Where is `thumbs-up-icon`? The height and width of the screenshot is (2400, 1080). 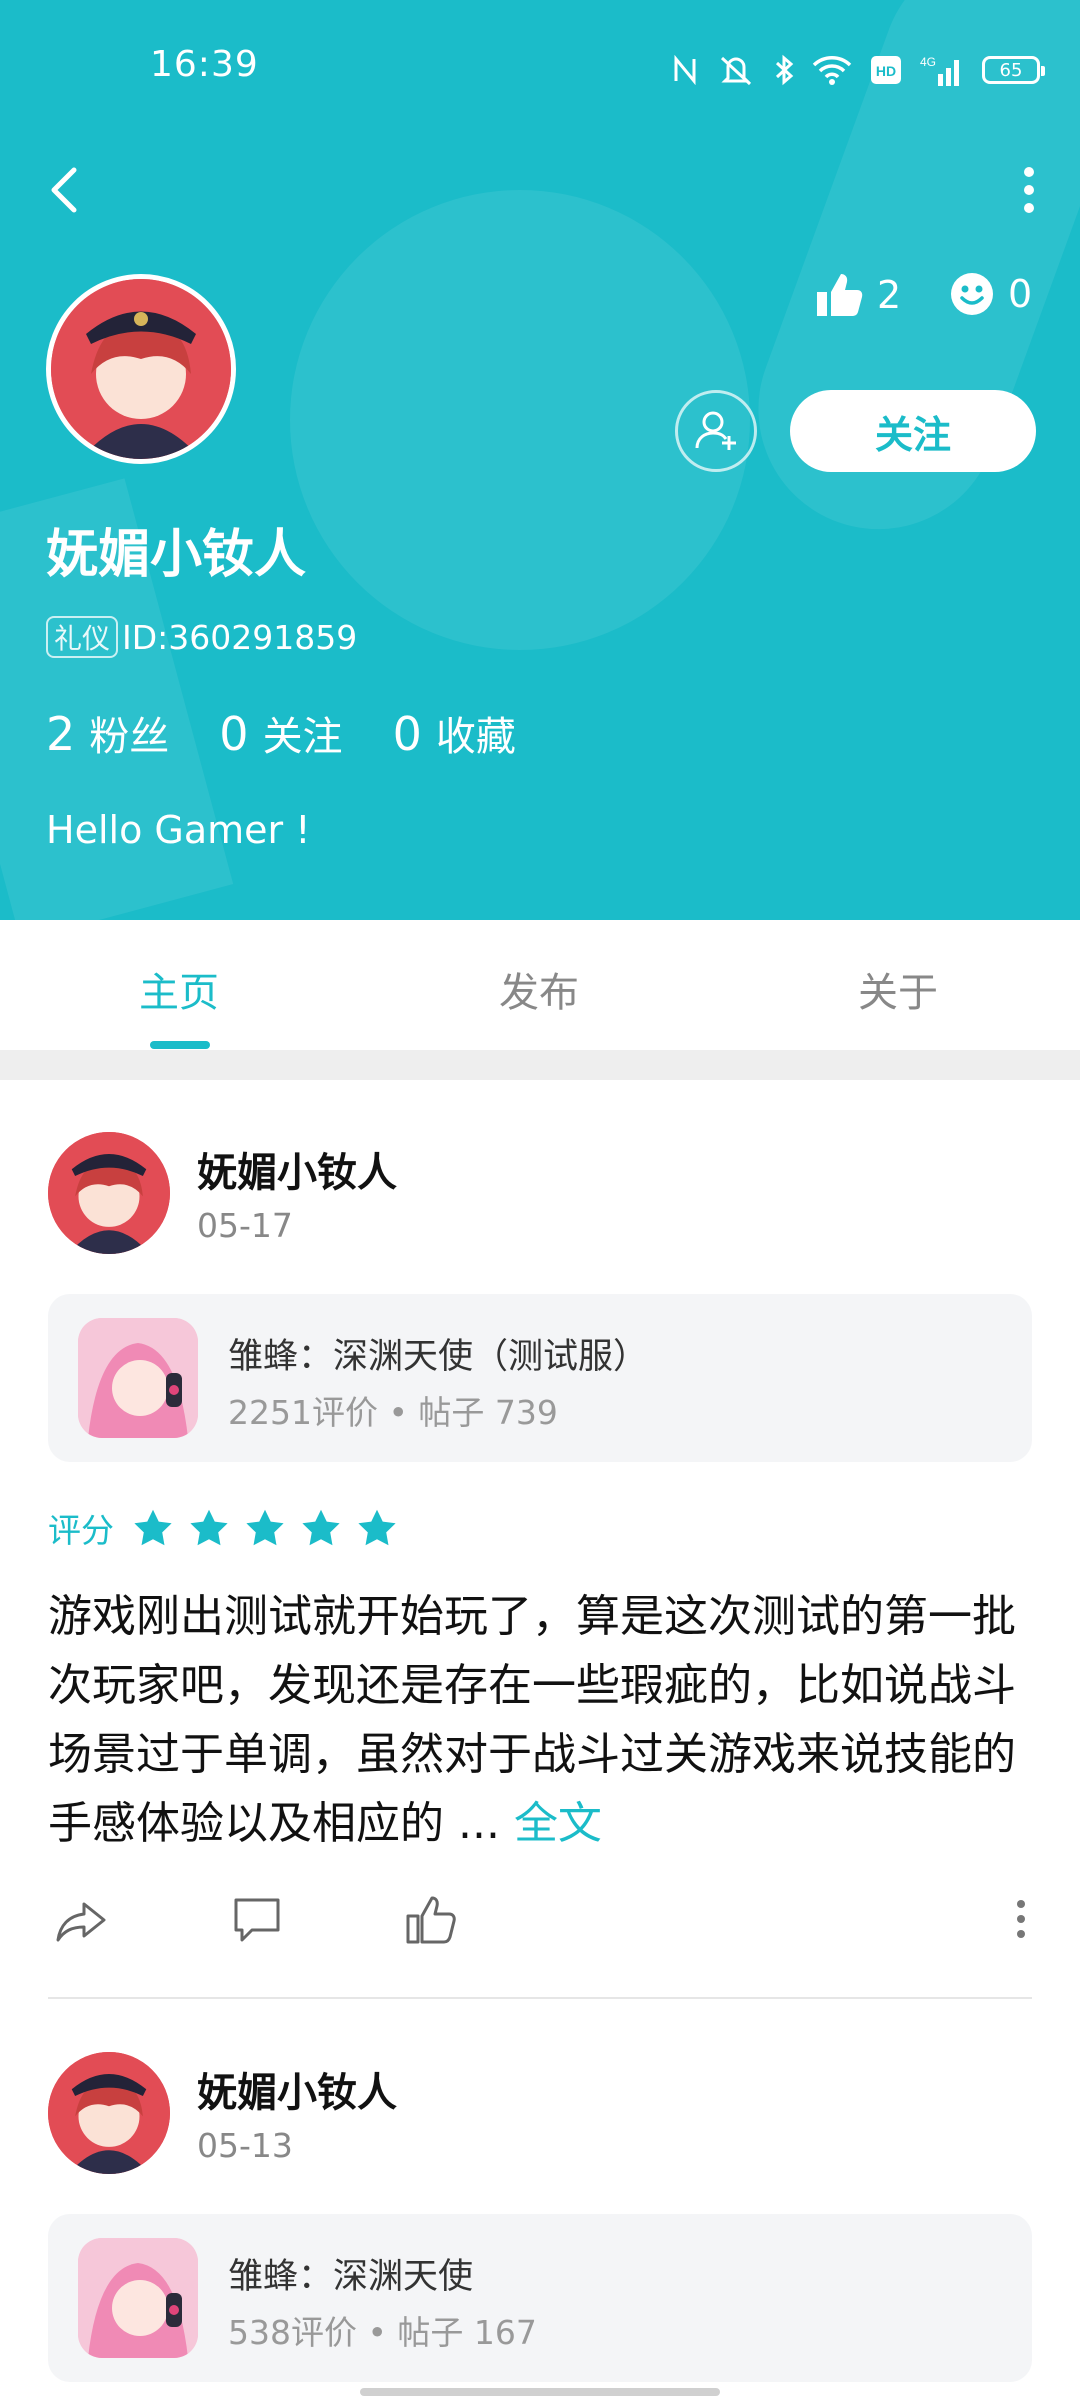 thumbs-up-icon is located at coordinates (840, 295).